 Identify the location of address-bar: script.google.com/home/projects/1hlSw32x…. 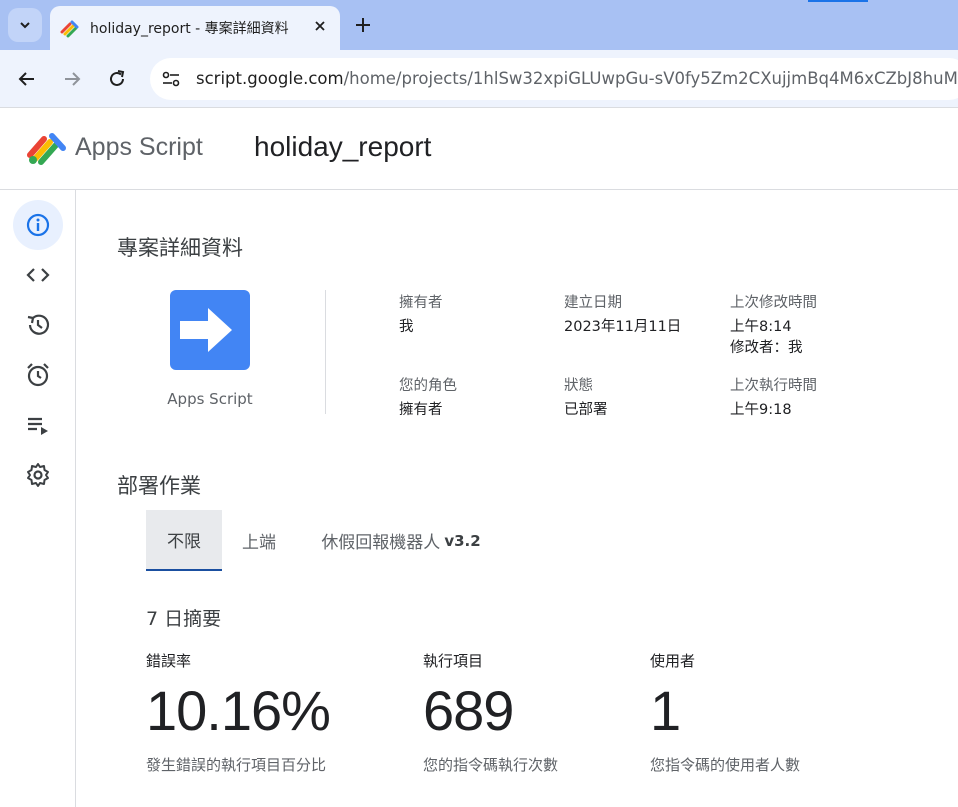
(554, 79).